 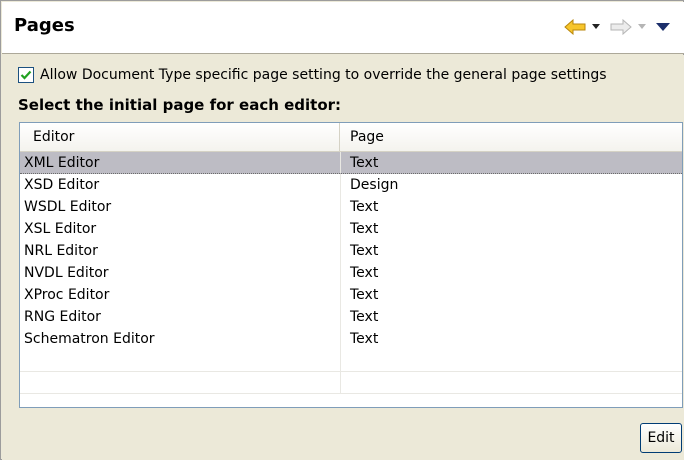 I want to click on table-row: XSL Editor Text, so click(x=351, y=229).